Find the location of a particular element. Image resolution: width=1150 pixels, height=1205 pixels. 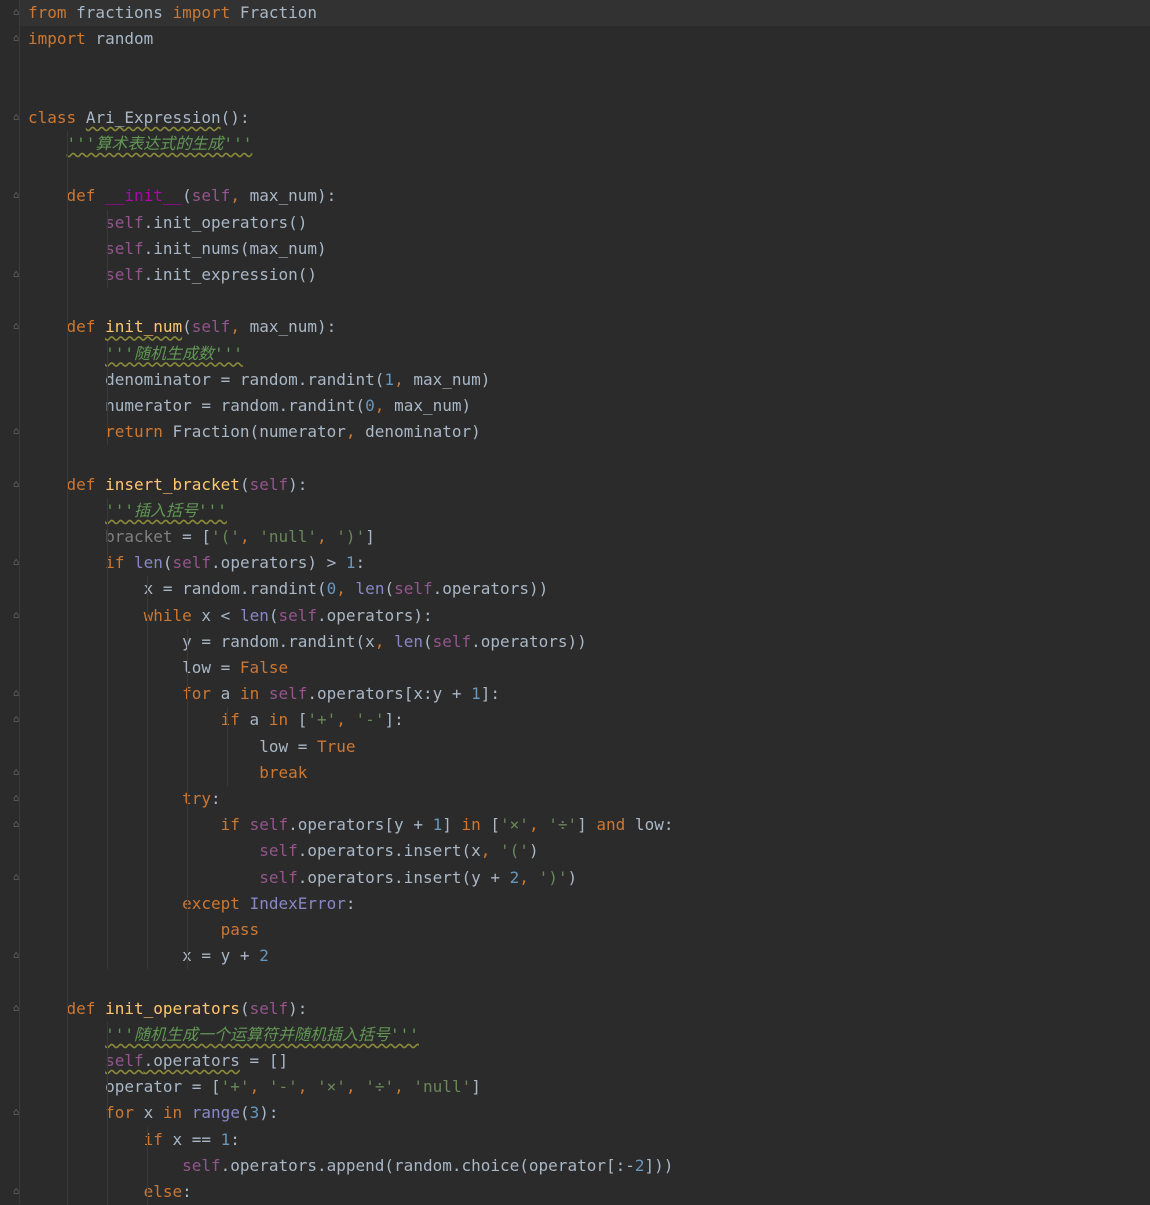

code-line: self.operators.insert(x, '(') is located at coordinates (589, 851).